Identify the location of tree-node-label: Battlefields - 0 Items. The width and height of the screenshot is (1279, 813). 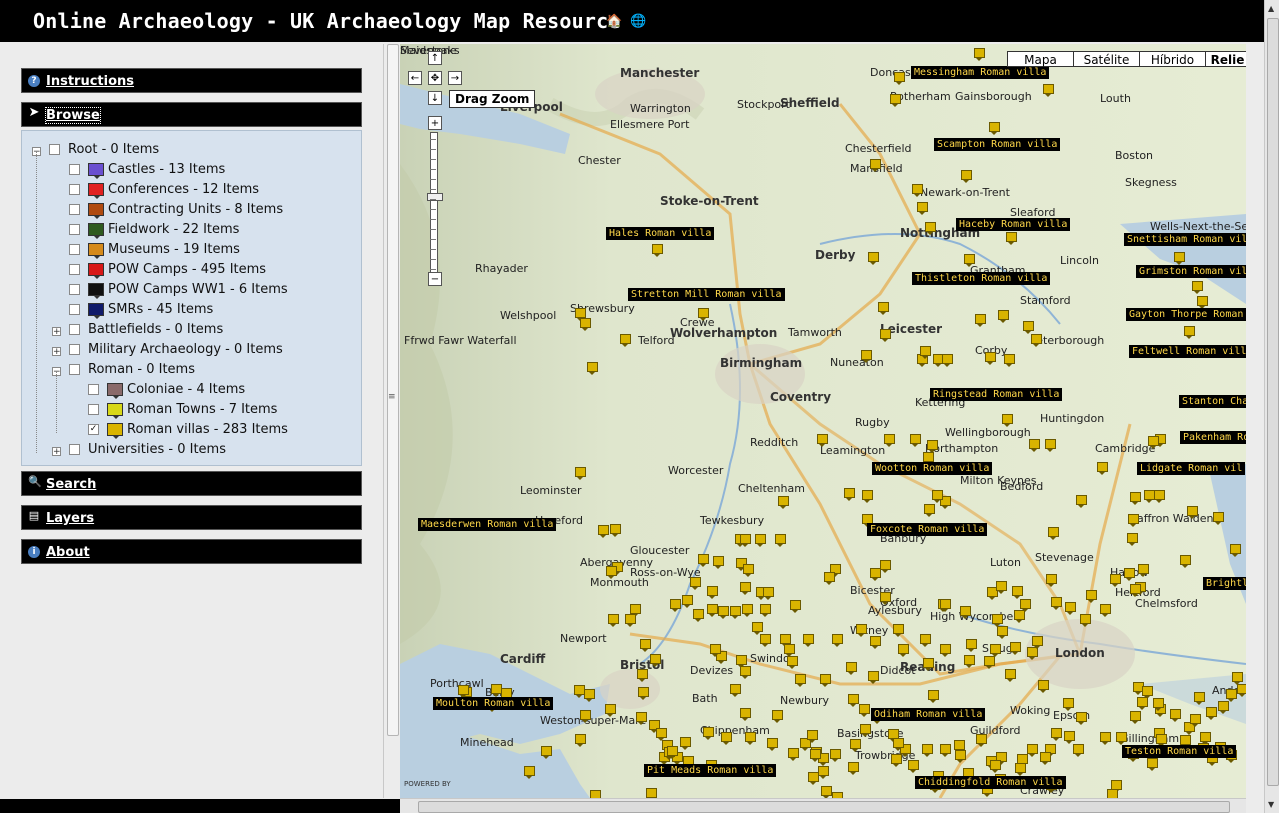
(155, 329).